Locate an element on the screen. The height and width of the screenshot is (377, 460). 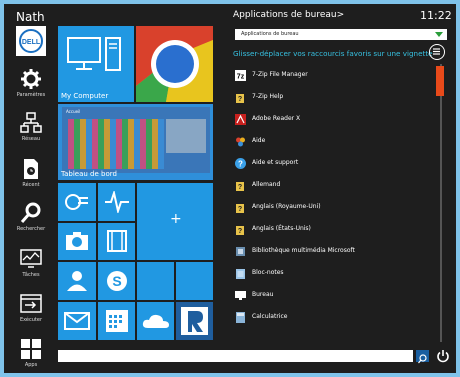
system-info-icon is located at coordinates (76, 202).